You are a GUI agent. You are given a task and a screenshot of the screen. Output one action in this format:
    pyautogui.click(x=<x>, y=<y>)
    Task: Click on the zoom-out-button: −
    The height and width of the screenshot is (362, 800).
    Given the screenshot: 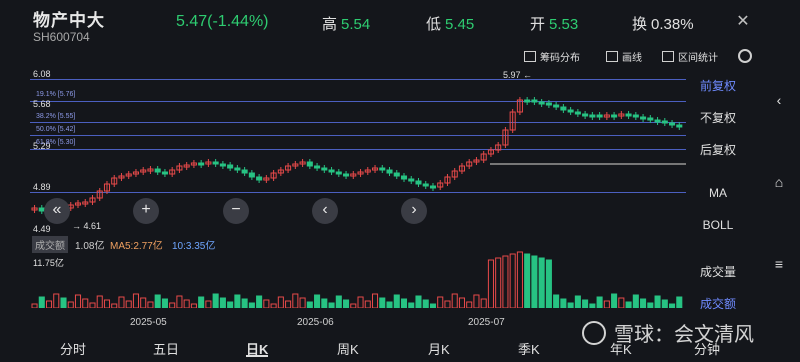 What is the action you would take?
    pyautogui.click(x=236, y=211)
    